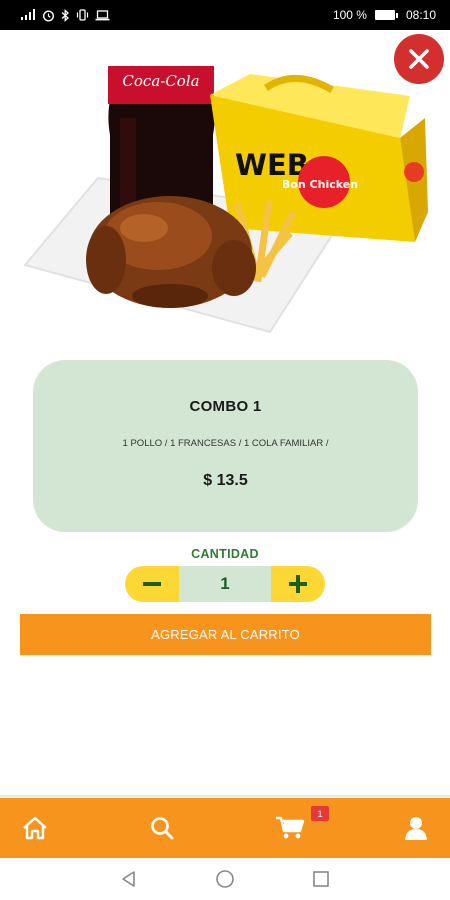 The image size is (450, 900). I want to click on nav-home, so click(35, 828).